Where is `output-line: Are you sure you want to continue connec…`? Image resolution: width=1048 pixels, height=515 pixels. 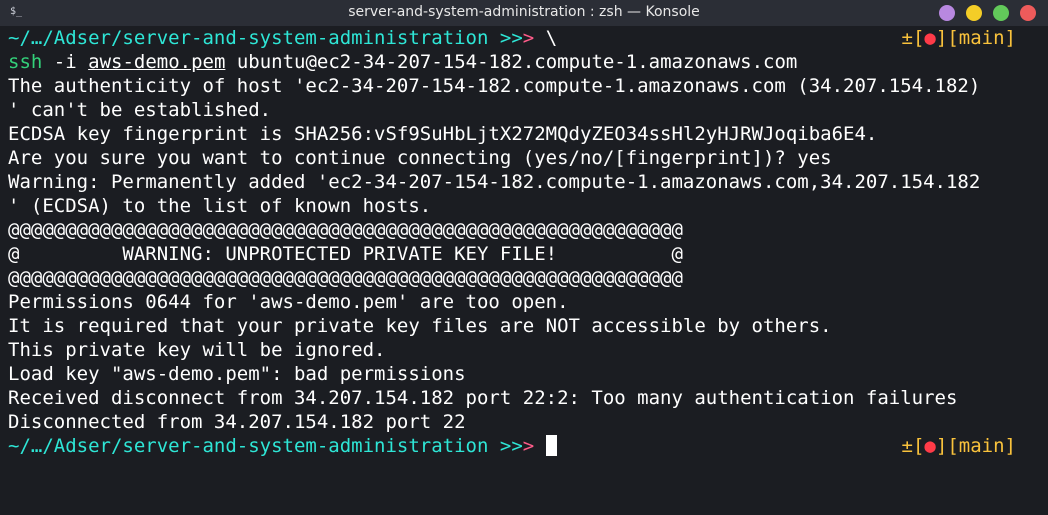 output-line: Are you sure you want to continue connec… is located at coordinates (420, 158).